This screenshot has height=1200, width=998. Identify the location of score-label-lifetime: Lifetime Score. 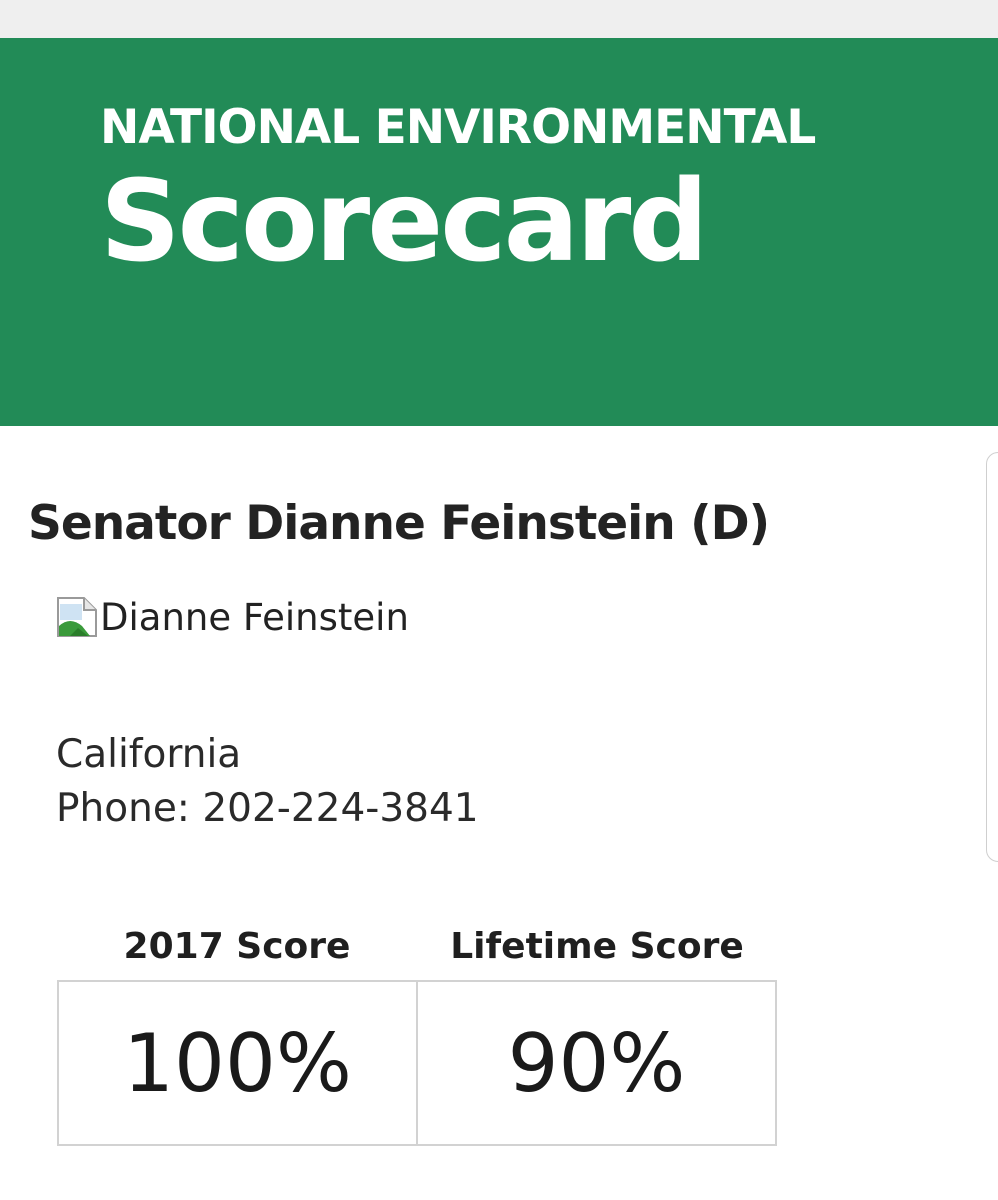
(597, 946).